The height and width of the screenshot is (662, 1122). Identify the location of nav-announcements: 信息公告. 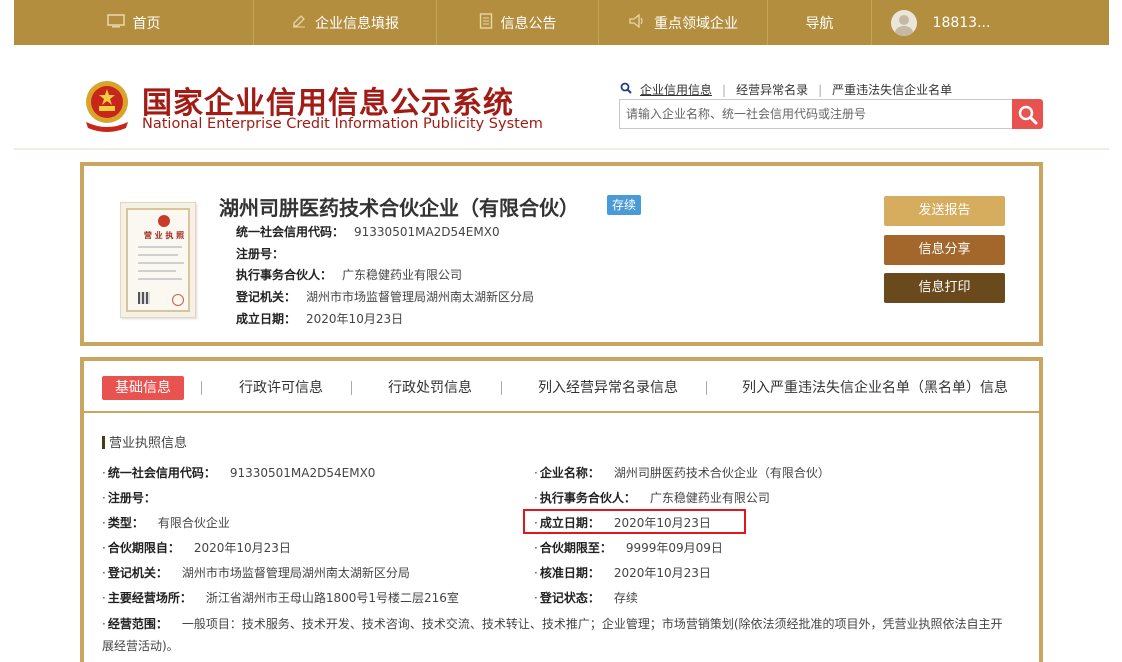
(517, 22).